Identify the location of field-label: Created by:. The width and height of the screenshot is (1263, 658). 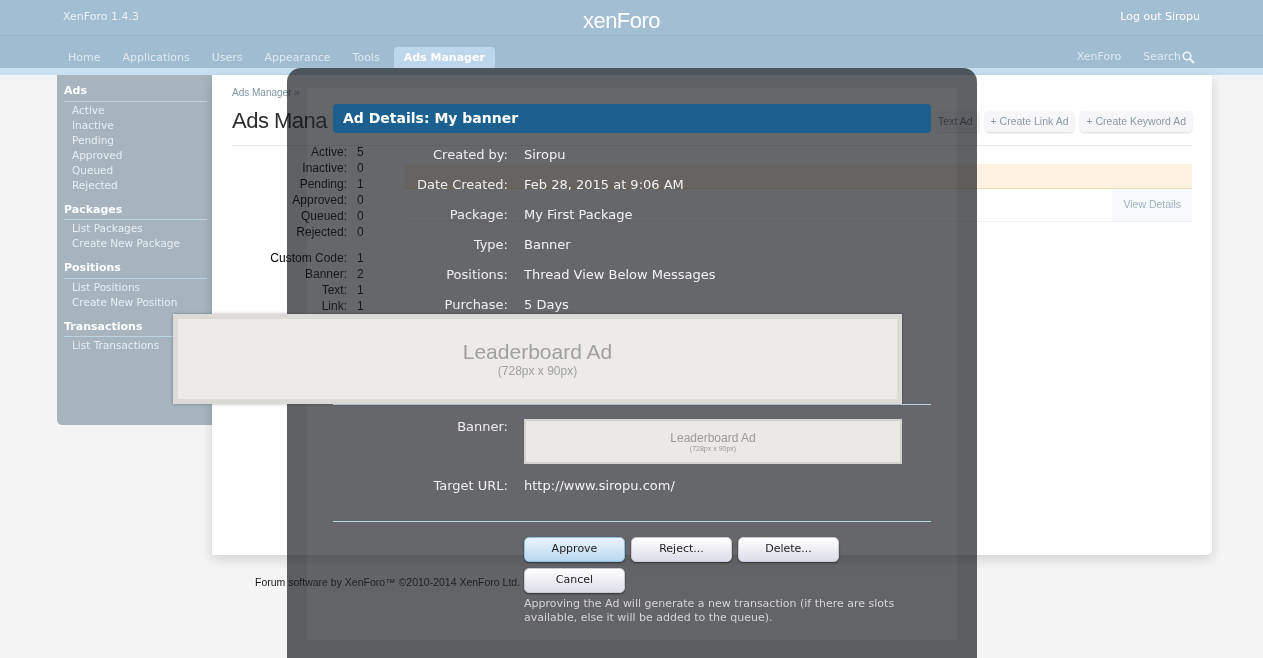
(470, 155).